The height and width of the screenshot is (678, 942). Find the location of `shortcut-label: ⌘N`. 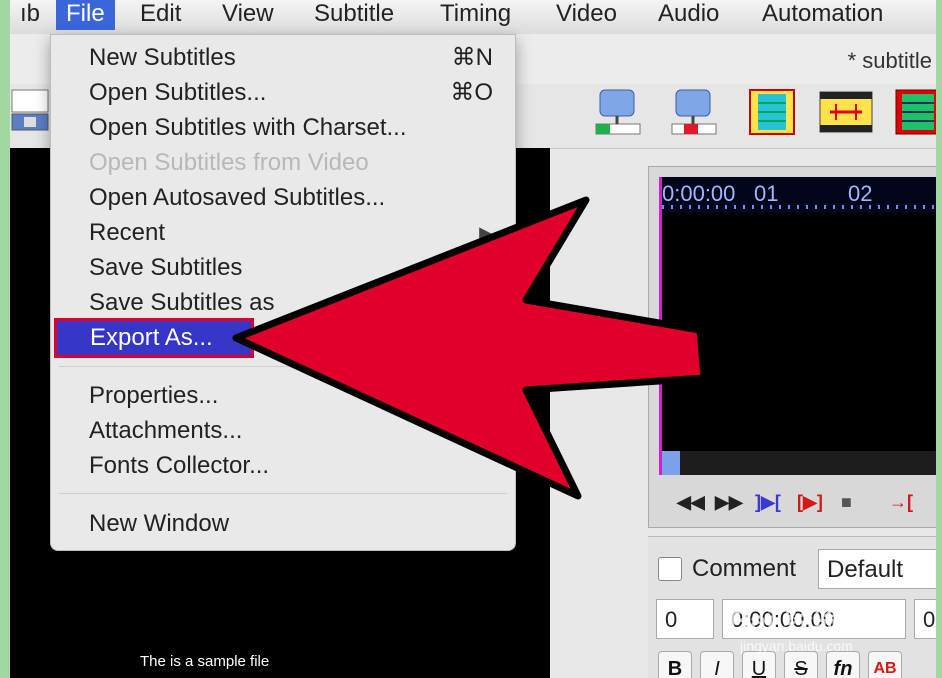

shortcut-label: ⌘N is located at coordinates (472, 57).